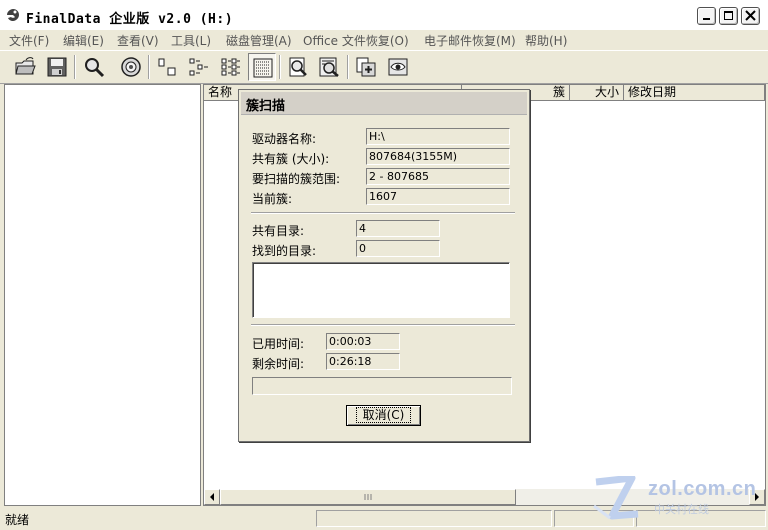  I want to click on menu-disk: 磁盘管理(A), so click(259, 40).